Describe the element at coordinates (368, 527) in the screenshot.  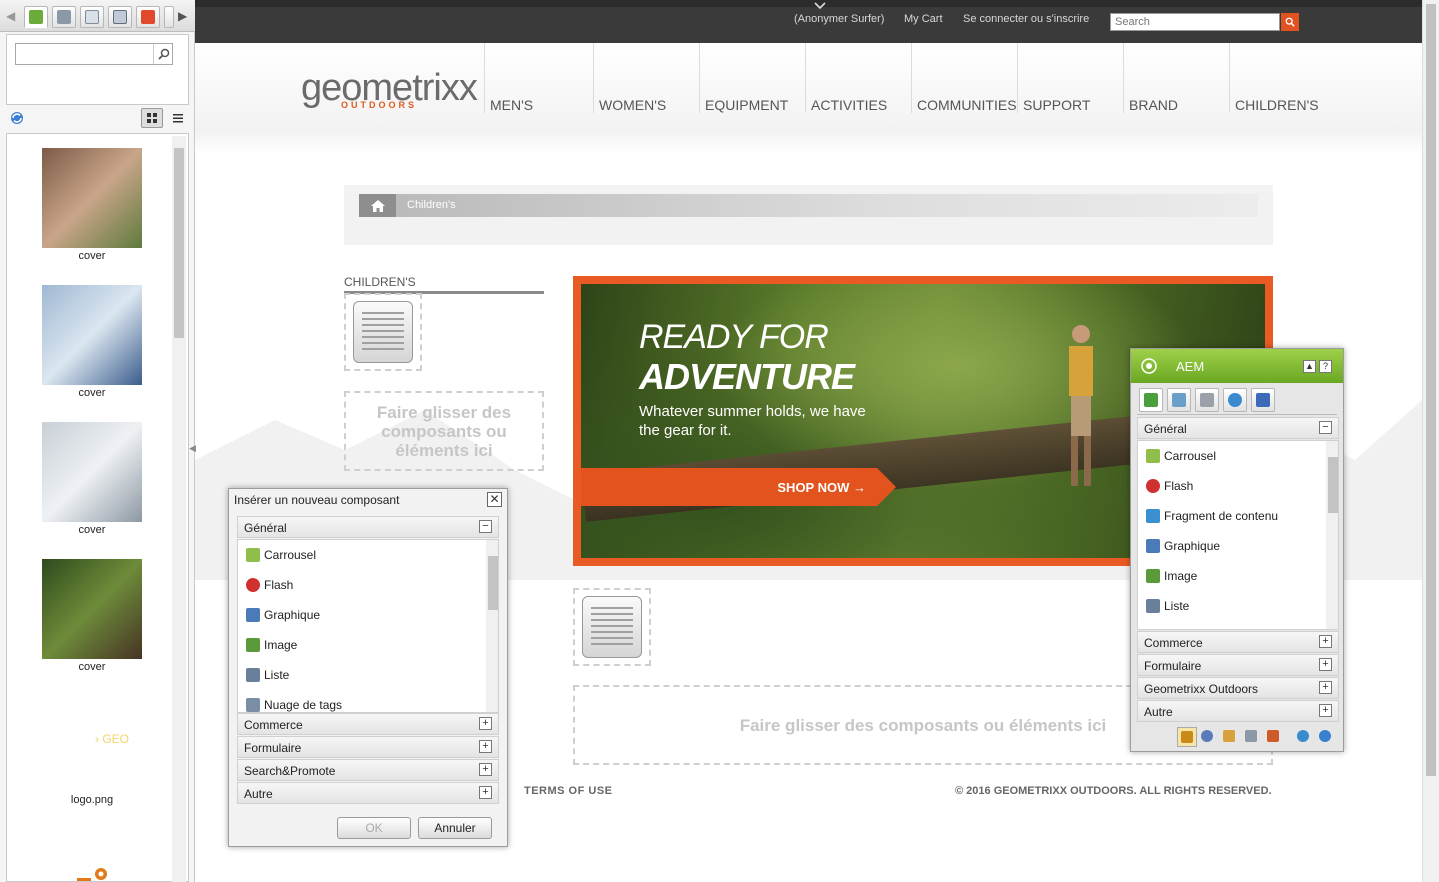
I see `group-general-header: Général −` at that location.